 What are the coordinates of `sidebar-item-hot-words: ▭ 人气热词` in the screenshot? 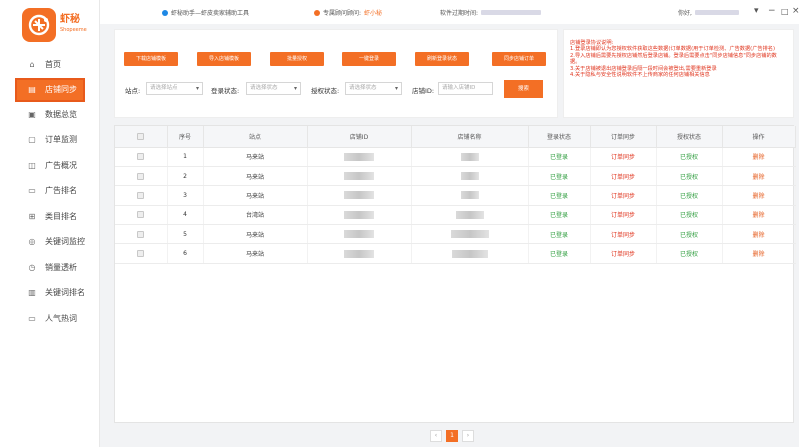 It's located at (50, 319).